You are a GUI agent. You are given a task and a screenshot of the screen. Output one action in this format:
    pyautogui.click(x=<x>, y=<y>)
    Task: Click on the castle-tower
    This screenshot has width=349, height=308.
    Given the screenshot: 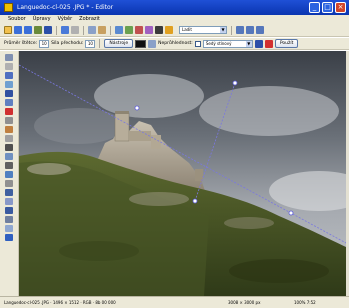 What is the action you would take?
    pyautogui.click(x=156, y=142)
    